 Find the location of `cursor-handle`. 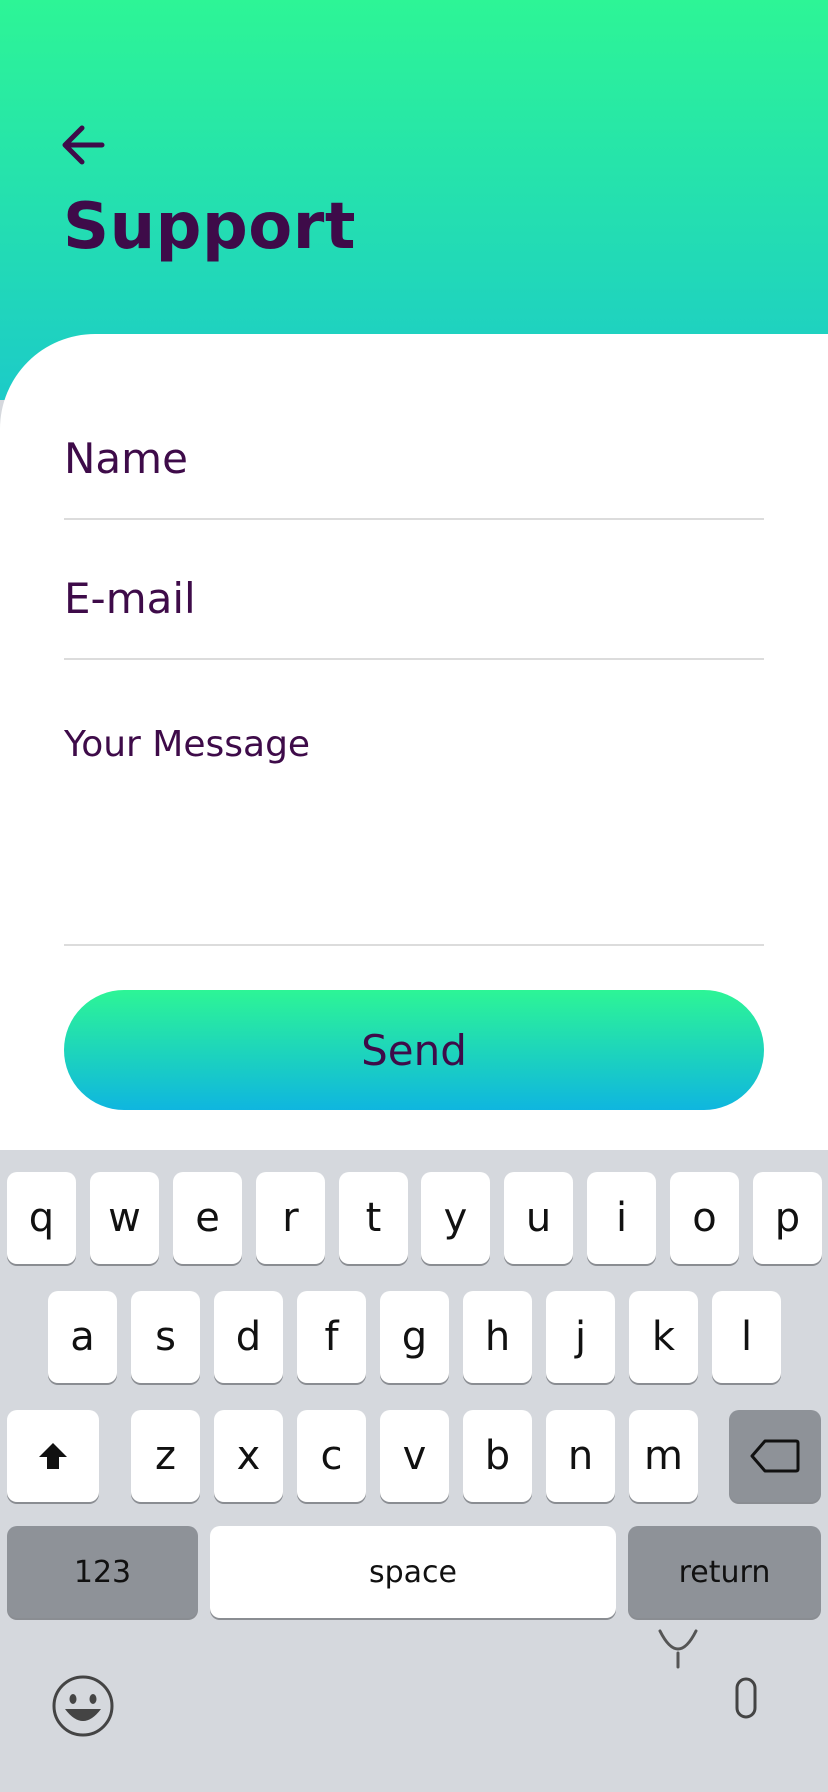

cursor-handle is located at coordinates (678, 1647).